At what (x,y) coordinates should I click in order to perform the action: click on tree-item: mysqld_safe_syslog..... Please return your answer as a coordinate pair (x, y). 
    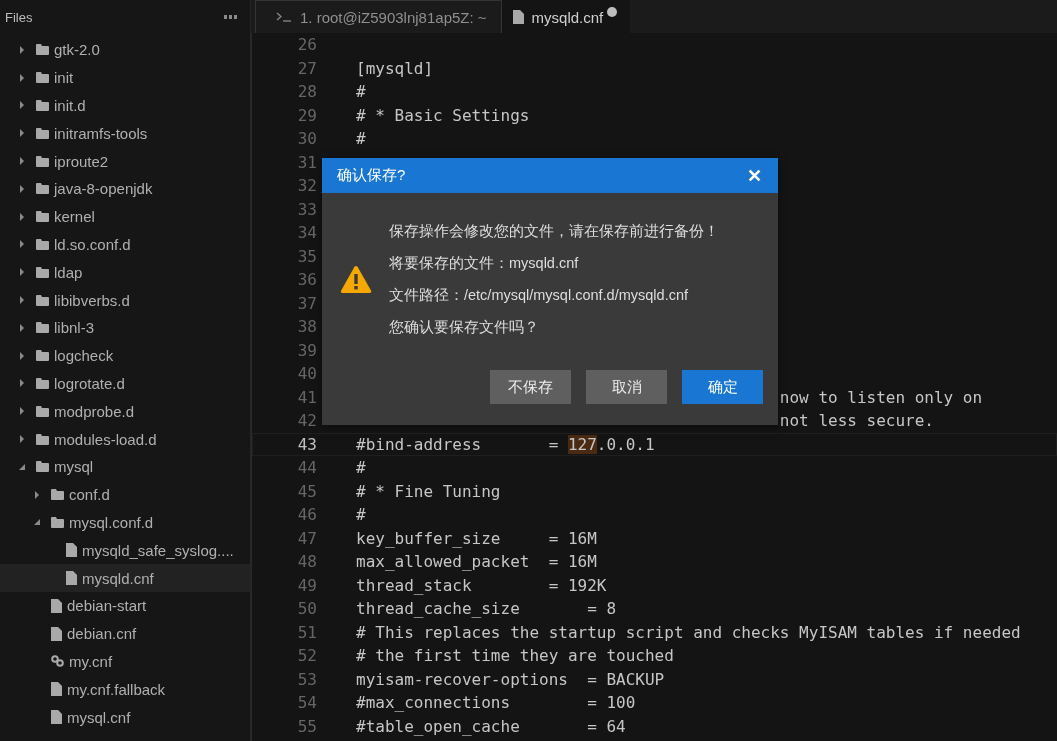
    Looking at the image, I should click on (125, 550).